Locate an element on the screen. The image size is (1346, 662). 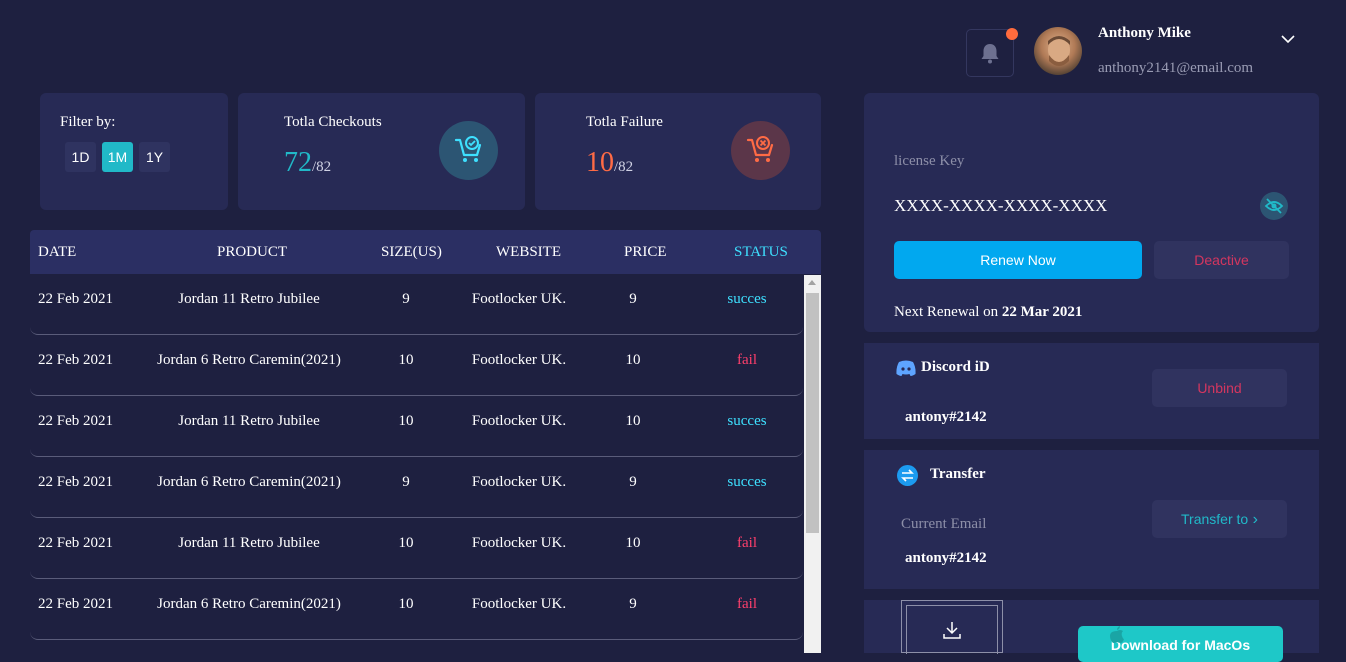
next-renewal: Next Renewal on 22 Mar 2021 is located at coordinates (988, 312).